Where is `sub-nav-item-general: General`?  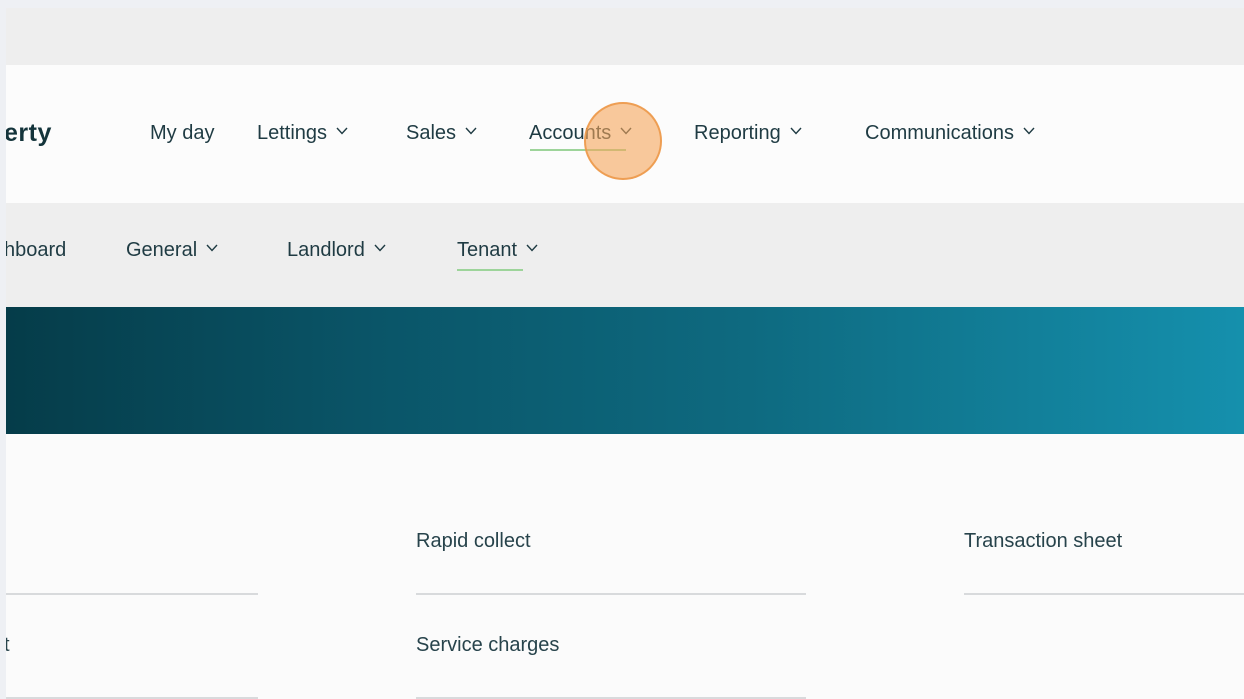
sub-nav-item-general: General is located at coordinates (172, 250).